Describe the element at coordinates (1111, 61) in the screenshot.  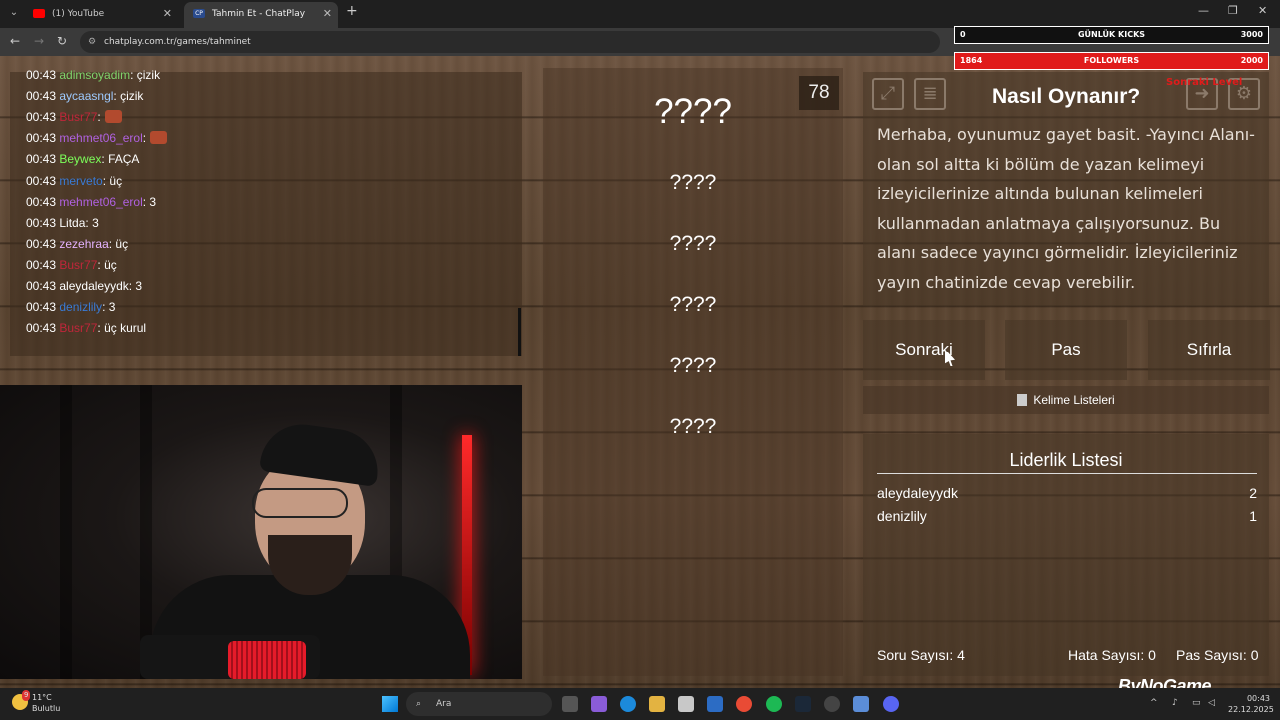
I see `followers-bar: 1864 FOLLOWERS 2000` at that location.